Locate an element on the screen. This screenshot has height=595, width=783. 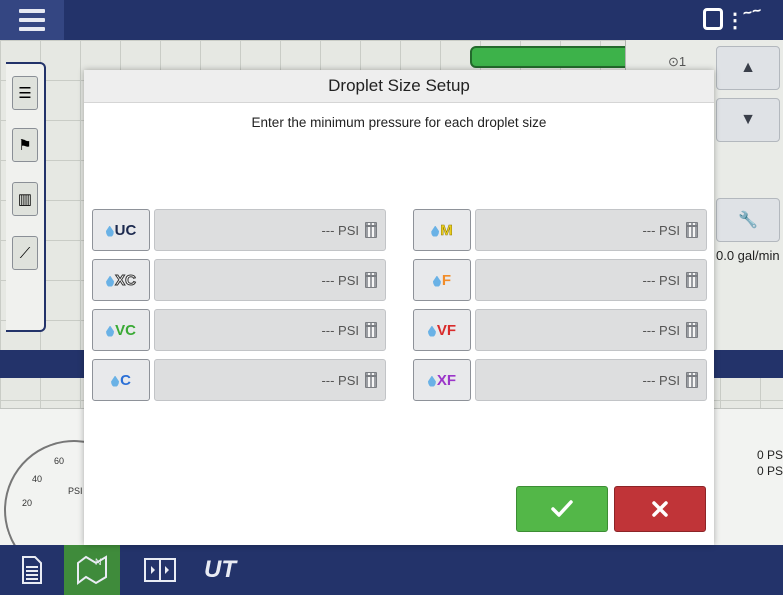
status-pill is located at coordinates (551, 57).